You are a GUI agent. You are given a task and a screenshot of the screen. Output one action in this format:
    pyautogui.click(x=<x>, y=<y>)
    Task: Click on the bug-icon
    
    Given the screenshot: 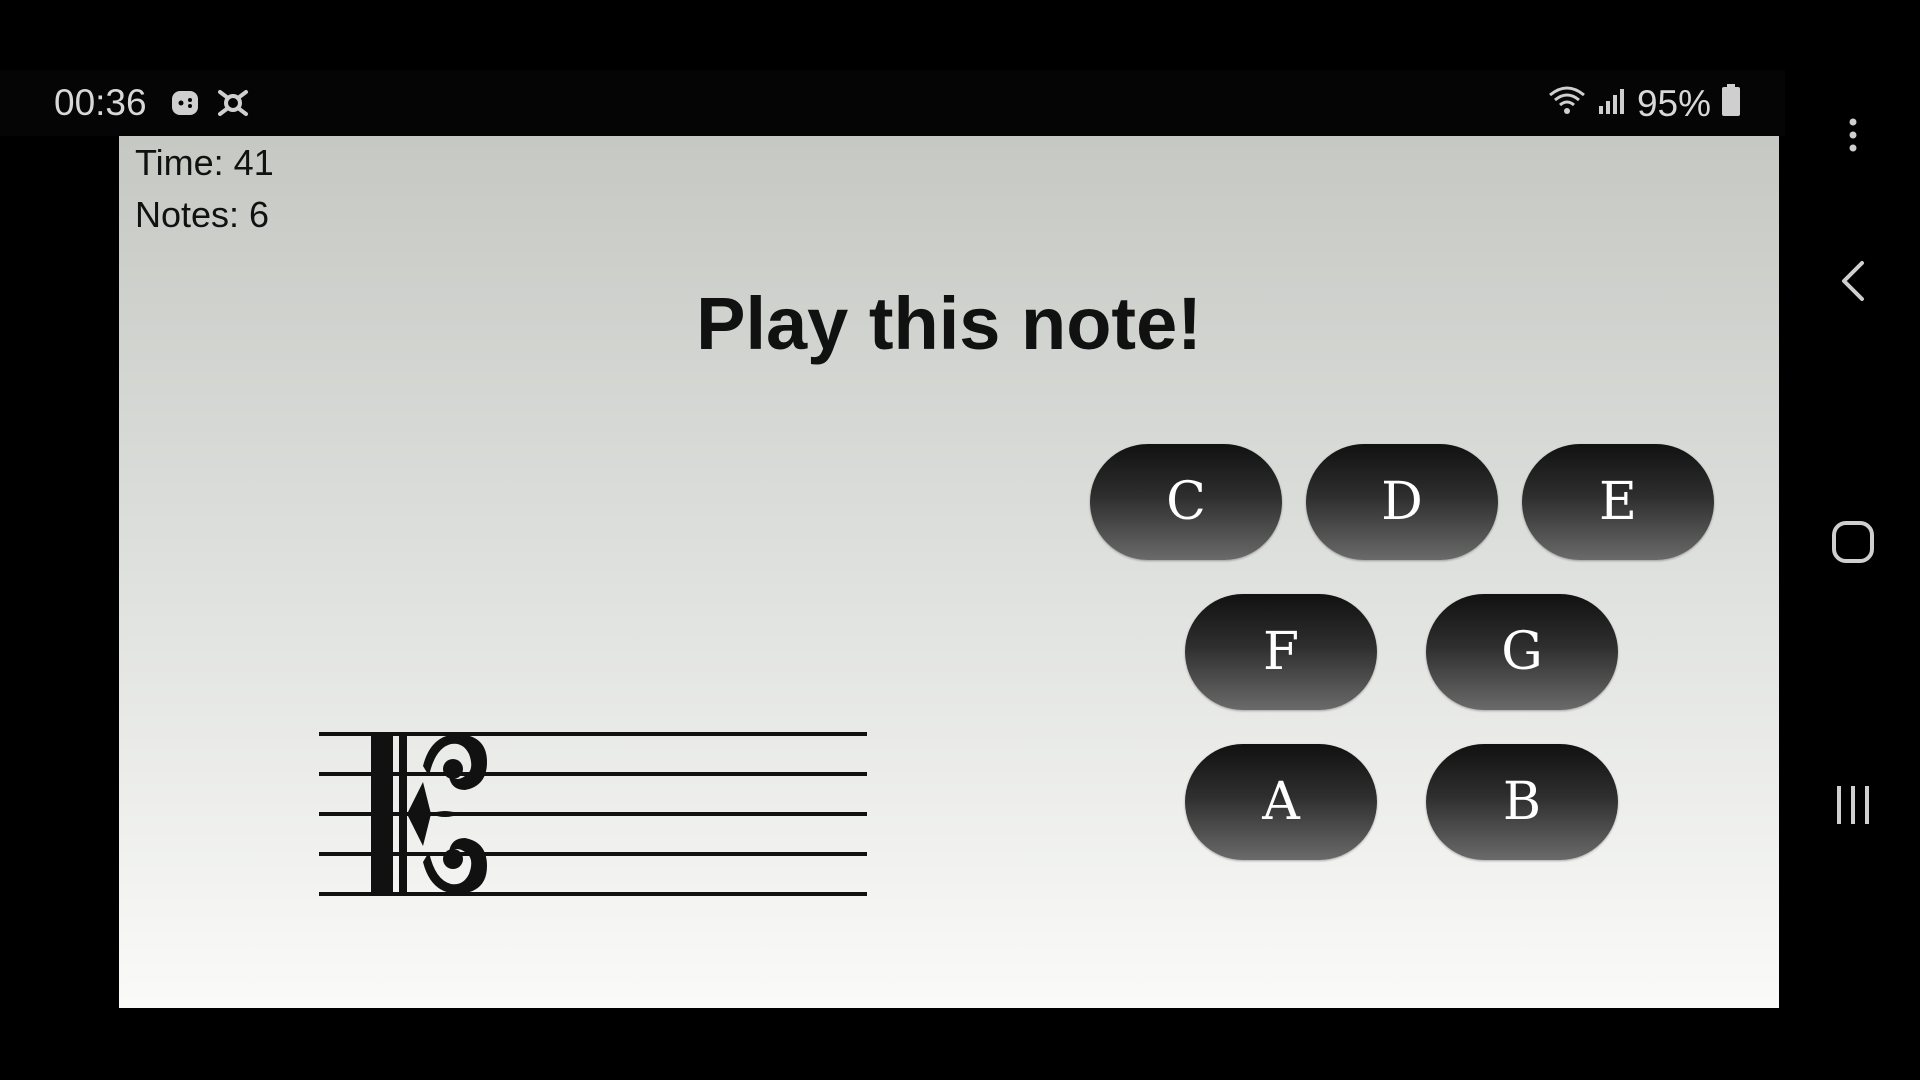 What is the action you would take?
    pyautogui.click(x=232, y=103)
    